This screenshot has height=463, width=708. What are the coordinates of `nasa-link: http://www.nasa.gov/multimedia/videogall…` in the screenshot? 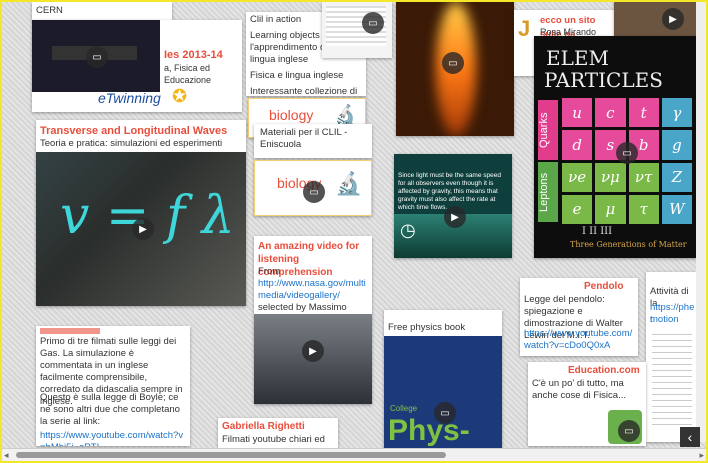 It's located at (313, 290).